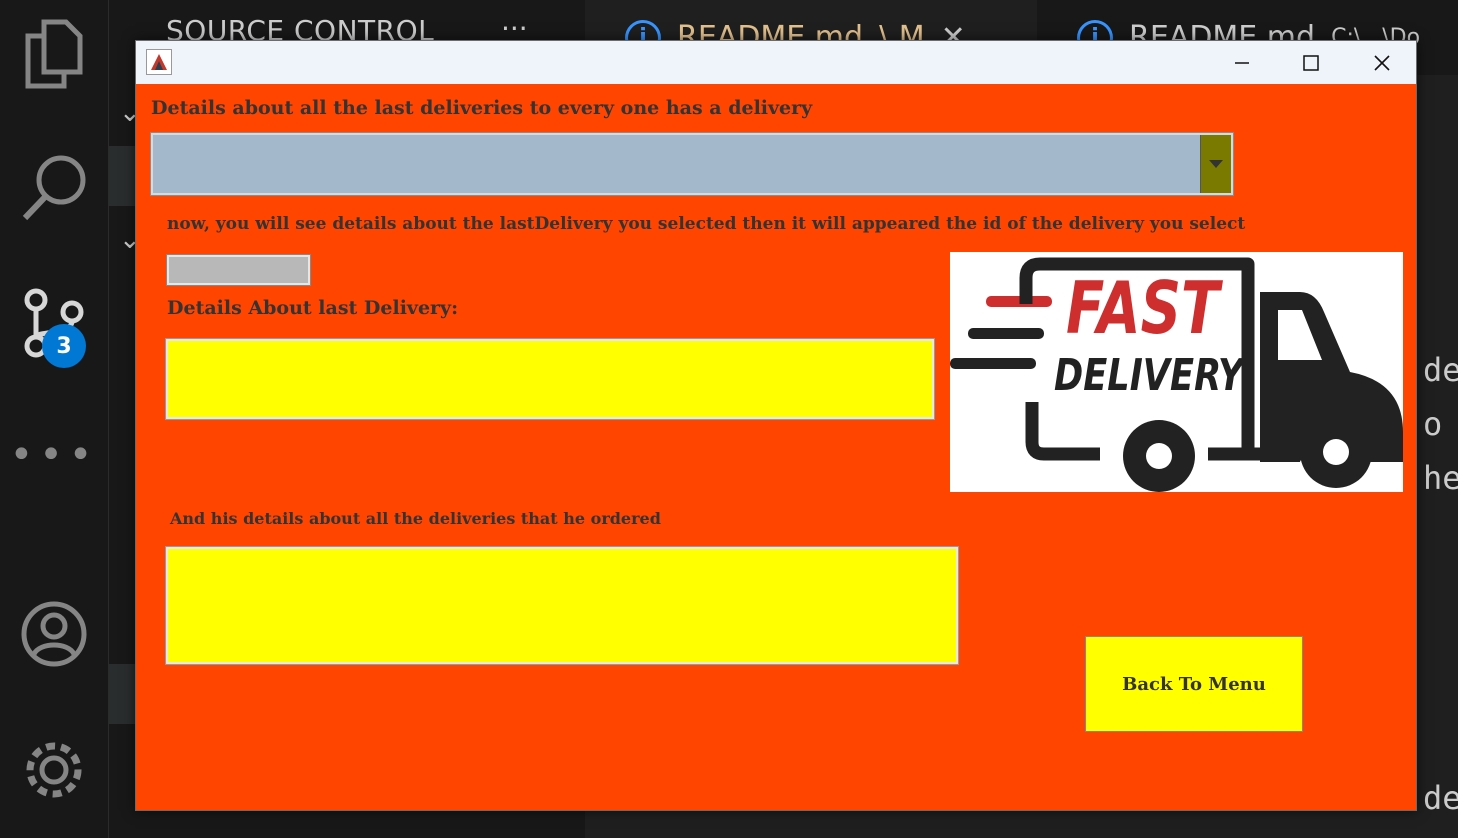 The image size is (1458, 838). Describe the element at coordinates (1440, 424) in the screenshot. I see `editor-text: o r` at that location.